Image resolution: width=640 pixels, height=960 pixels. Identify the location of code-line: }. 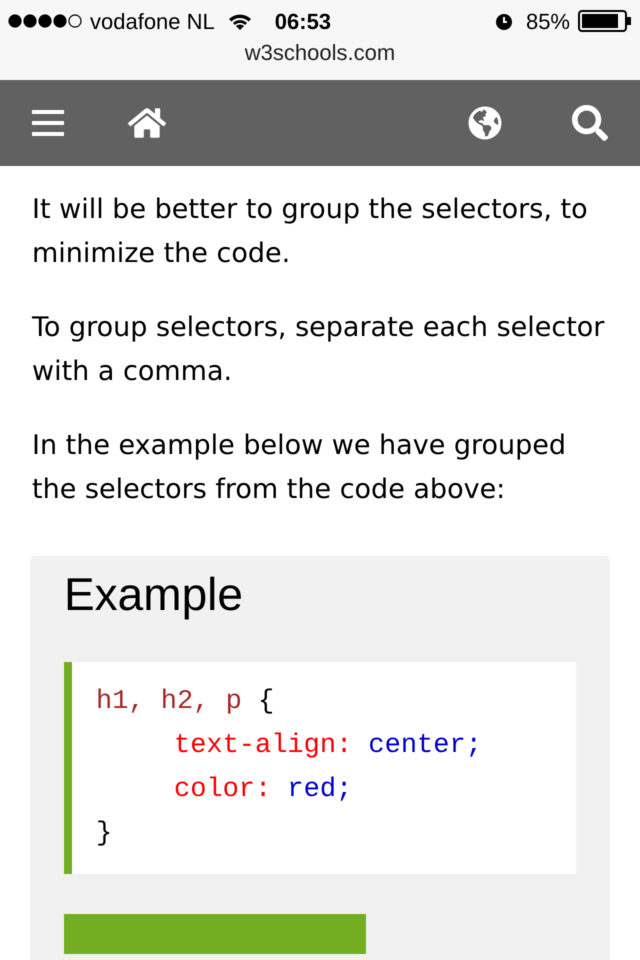
(104, 834).